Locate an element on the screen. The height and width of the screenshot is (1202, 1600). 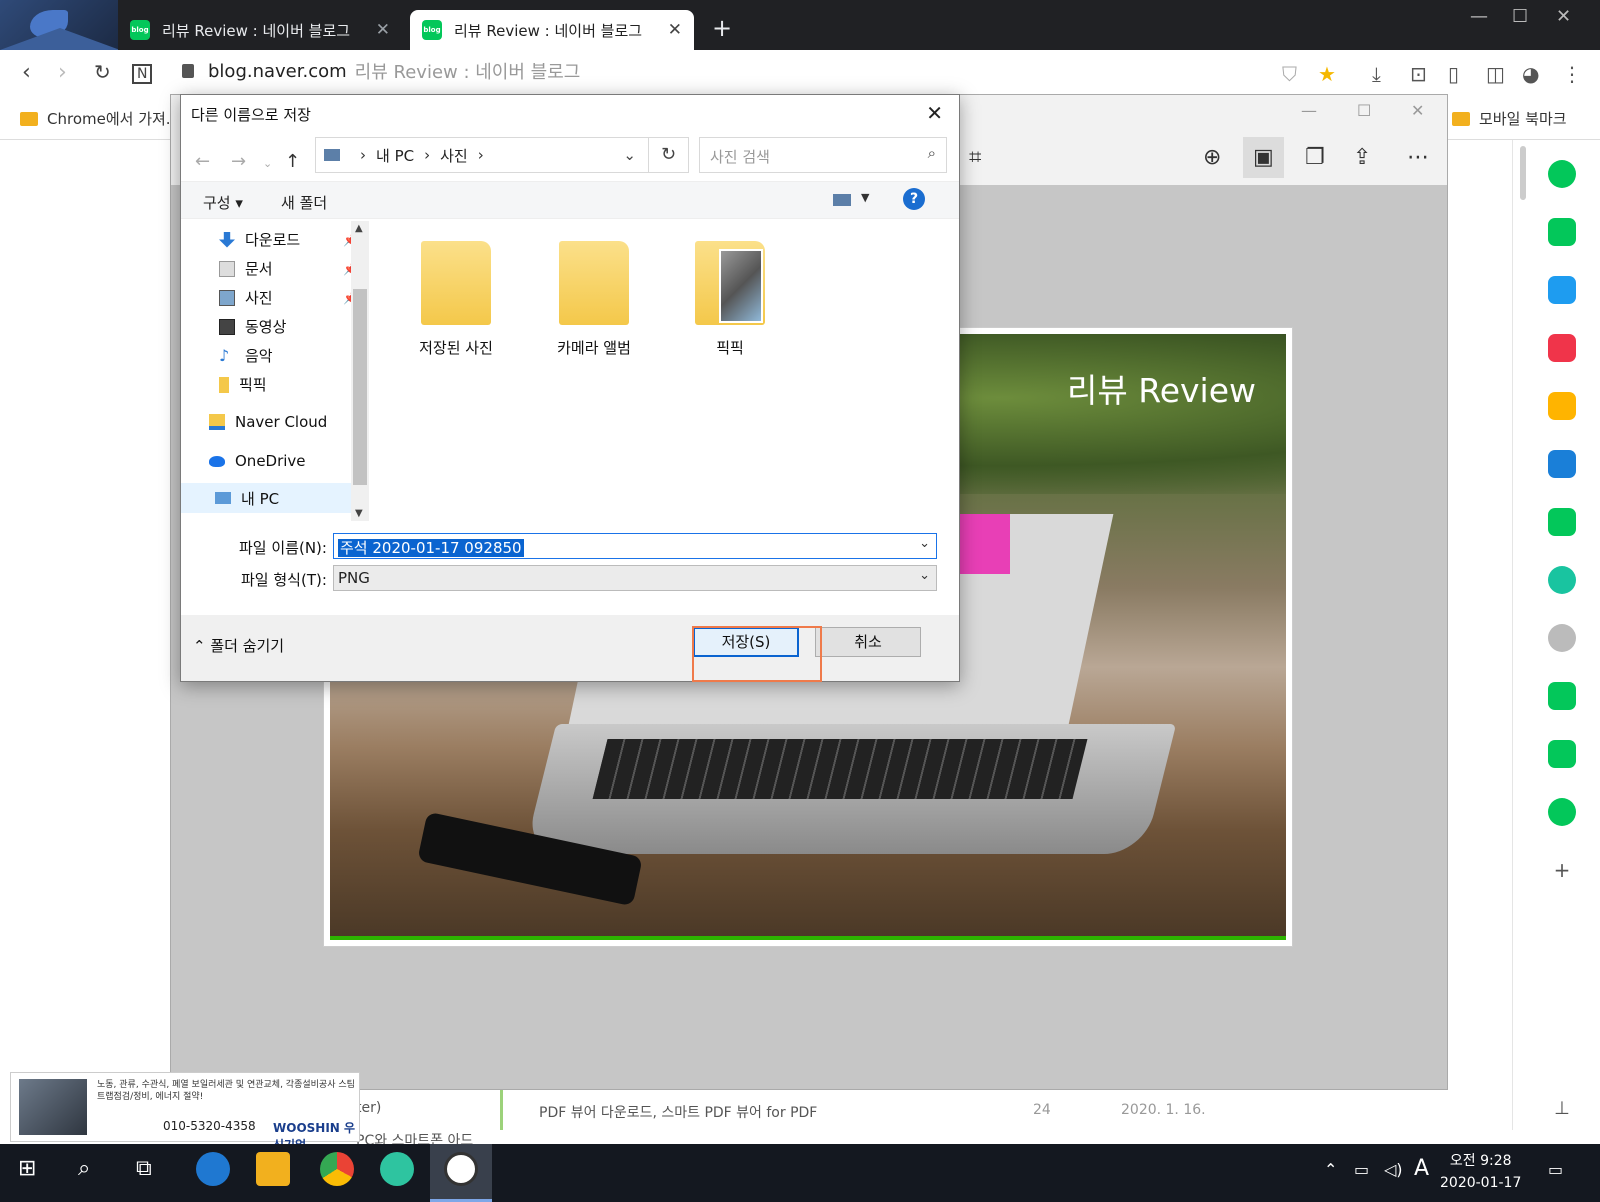
bookmark-mobile: 모바일 북마크 is located at coordinates (1509, 118).